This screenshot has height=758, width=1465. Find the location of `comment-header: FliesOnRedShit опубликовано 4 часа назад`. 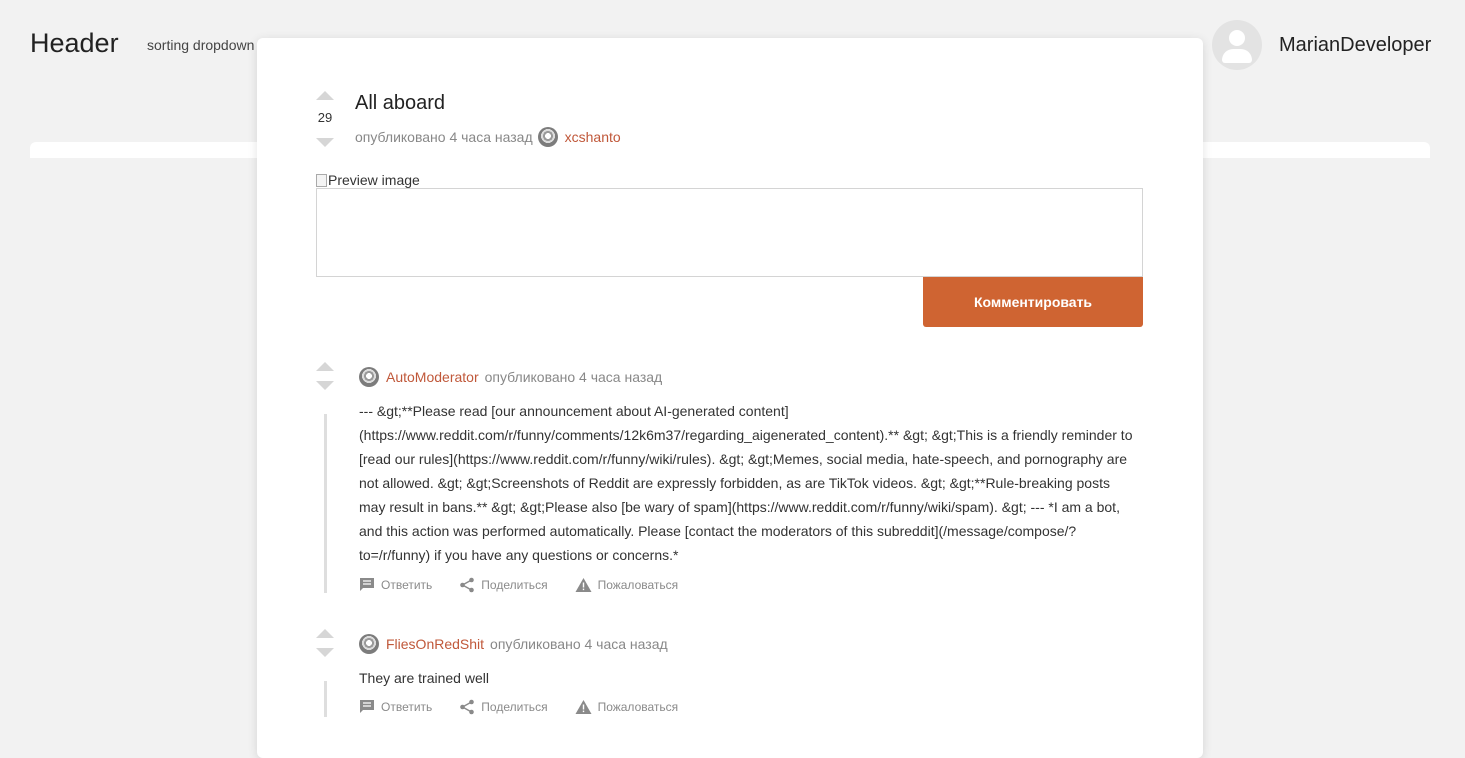

comment-header: FliesOnRedShit опубликовано 4 часа назад is located at coordinates (513, 644).